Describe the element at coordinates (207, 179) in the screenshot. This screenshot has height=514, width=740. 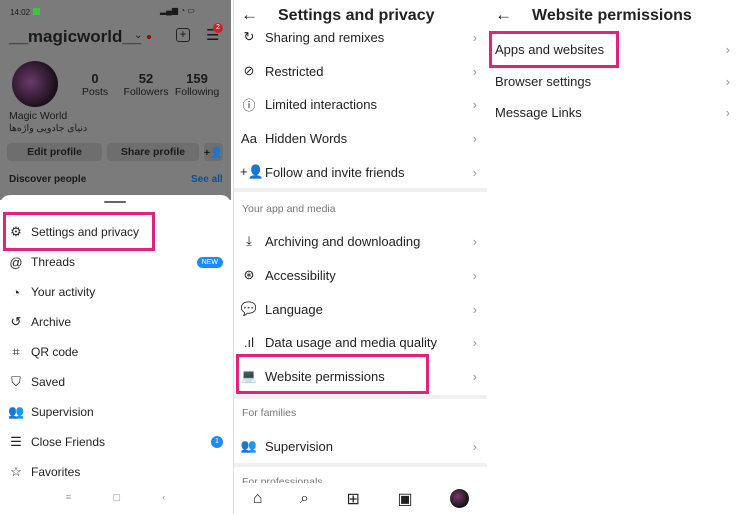
I see `see-all-link: See all` at that location.